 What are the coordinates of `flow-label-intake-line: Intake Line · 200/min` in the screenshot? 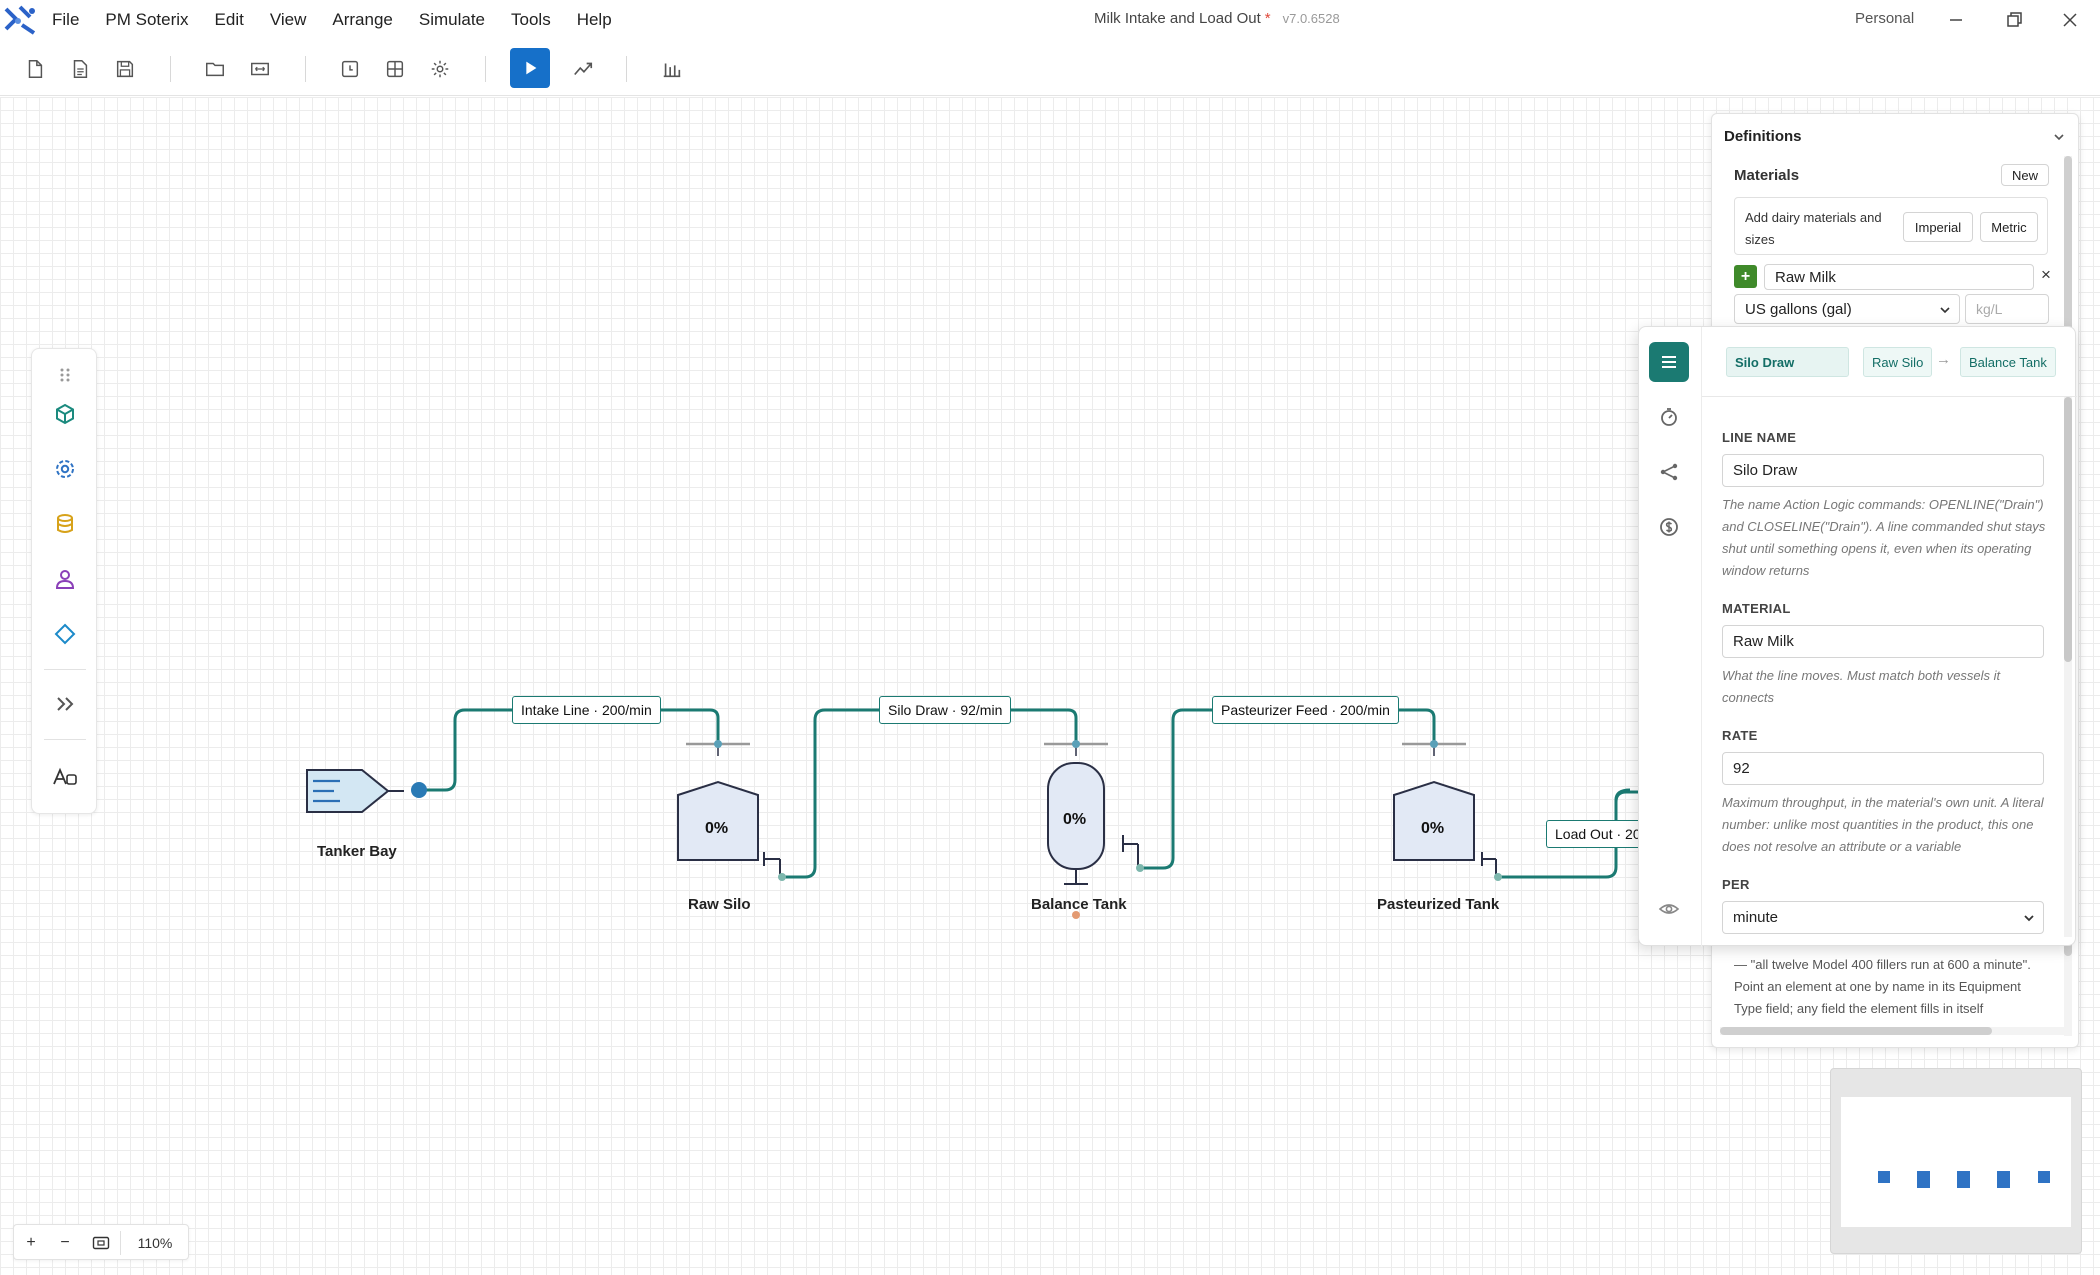 It's located at (586, 710).